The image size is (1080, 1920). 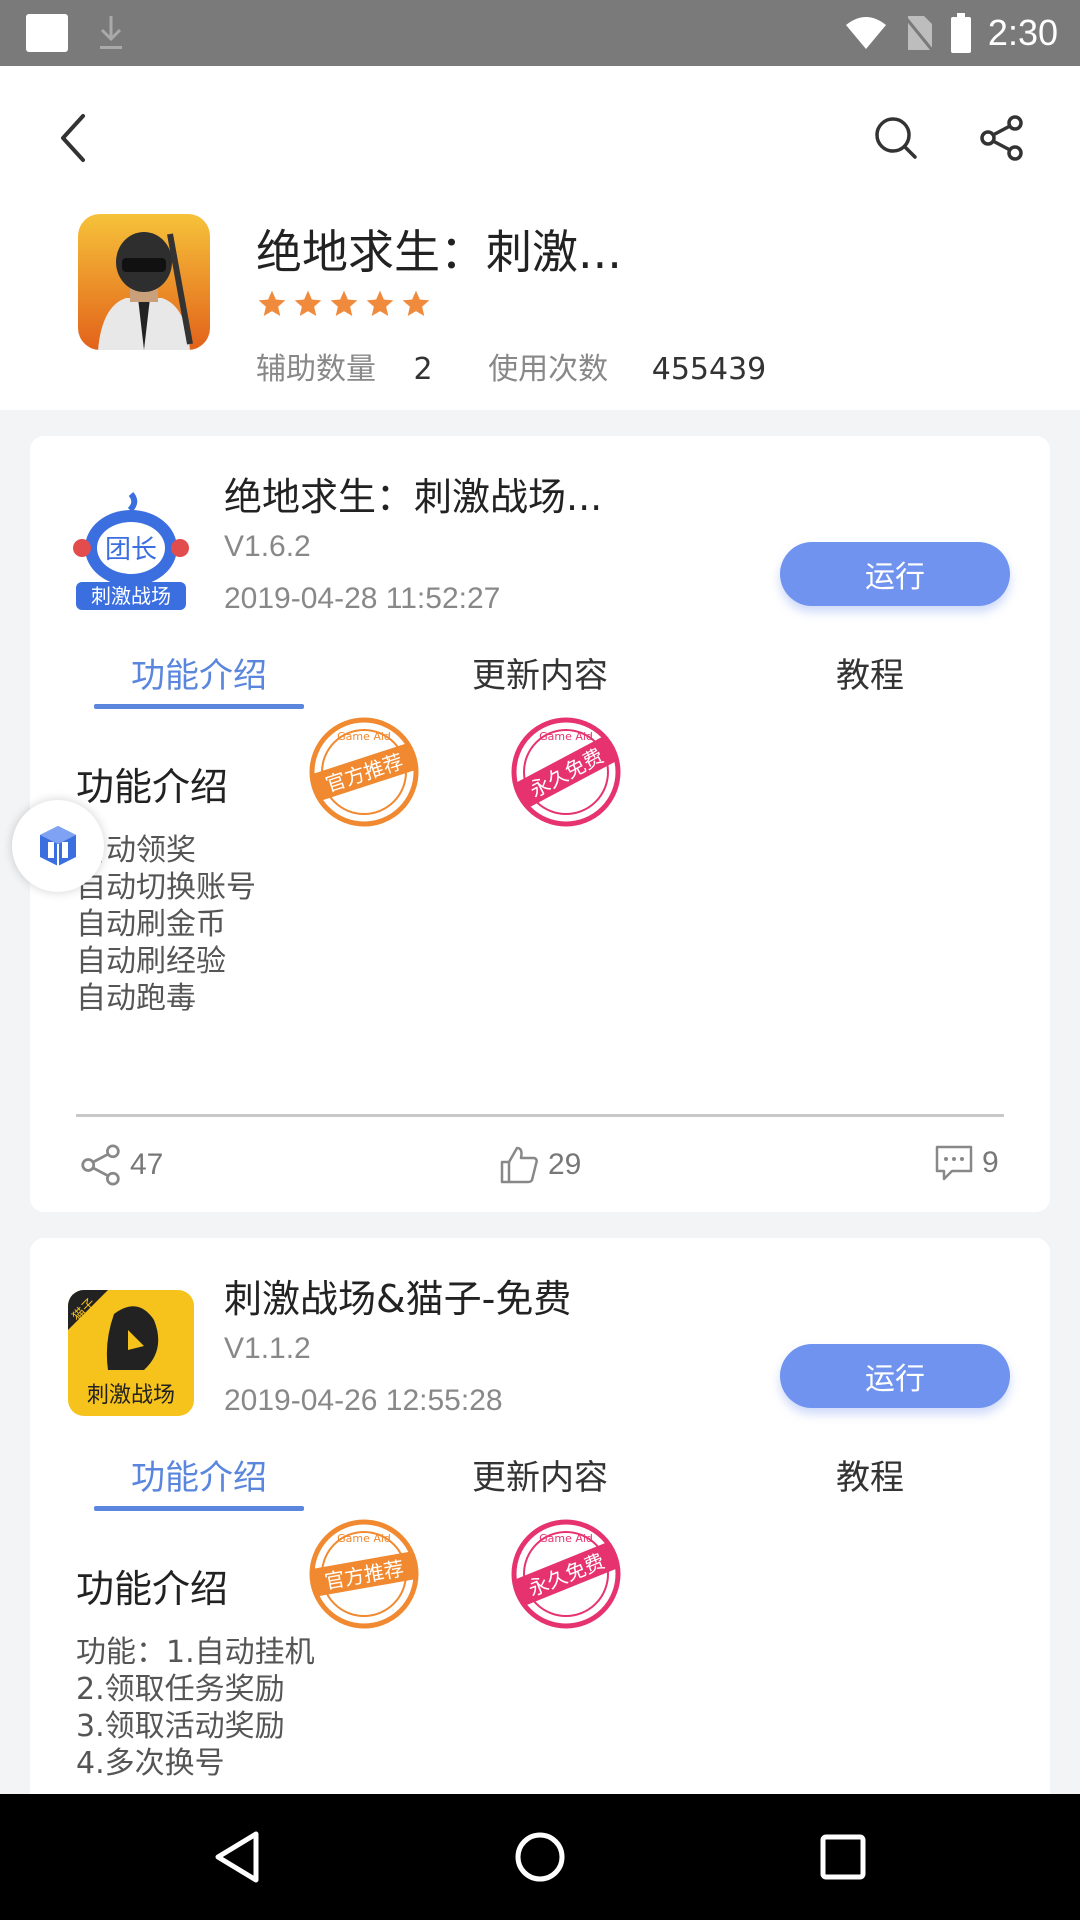 What do you see at coordinates (316, 369) in the screenshot?
I see `assist-label: 辅助数量` at bounding box center [316, 369].